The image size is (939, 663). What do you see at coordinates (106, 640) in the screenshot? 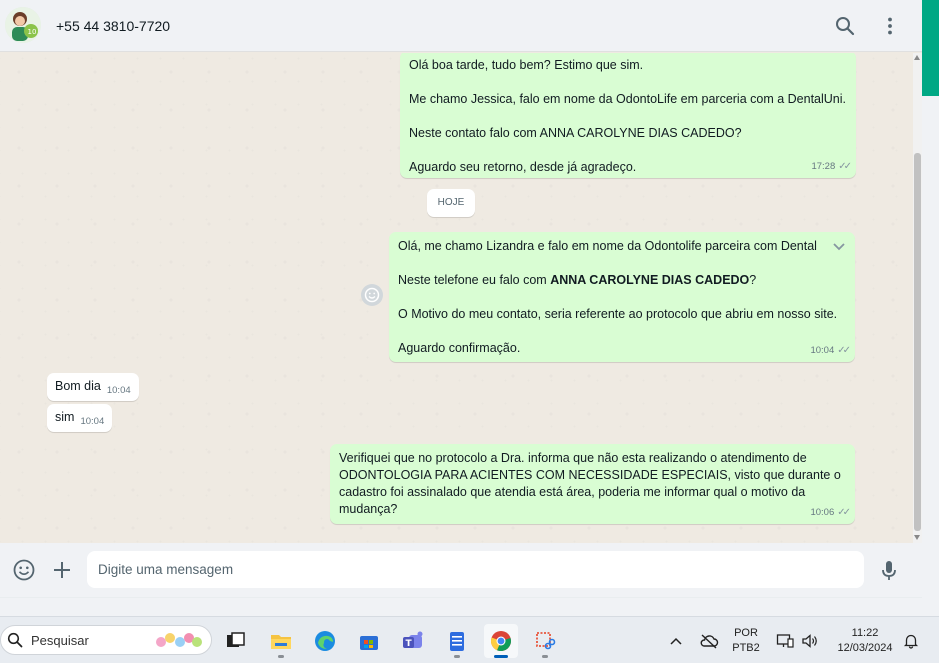
I see `taskbar-search: Pesquisar` at bounding box center [106, 640].